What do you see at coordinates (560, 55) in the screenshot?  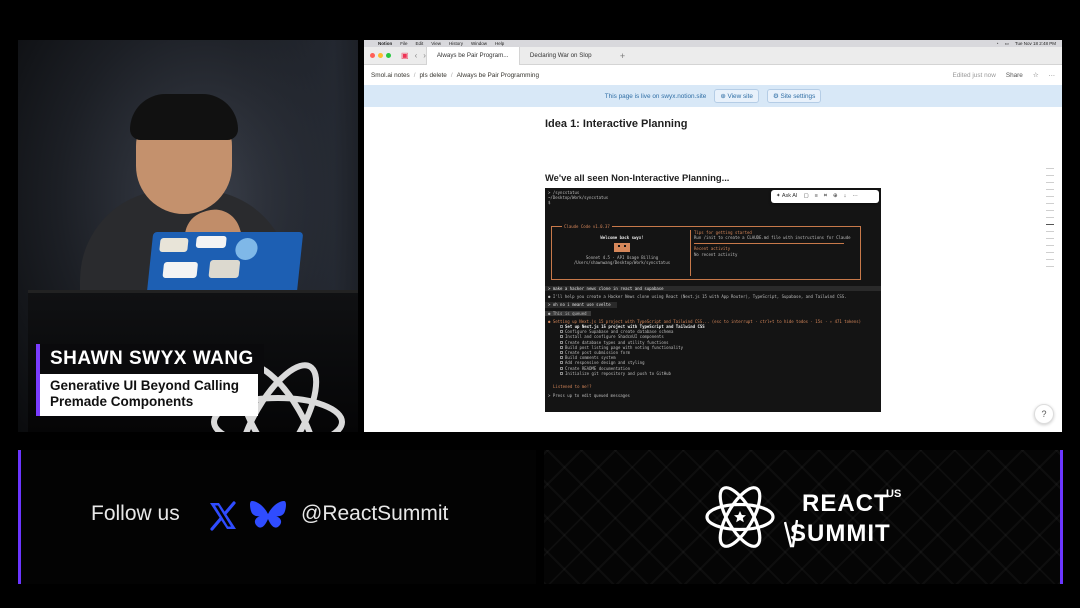 I see `tab-label: Declaring War on Slop` at bounding box center [560, 55].